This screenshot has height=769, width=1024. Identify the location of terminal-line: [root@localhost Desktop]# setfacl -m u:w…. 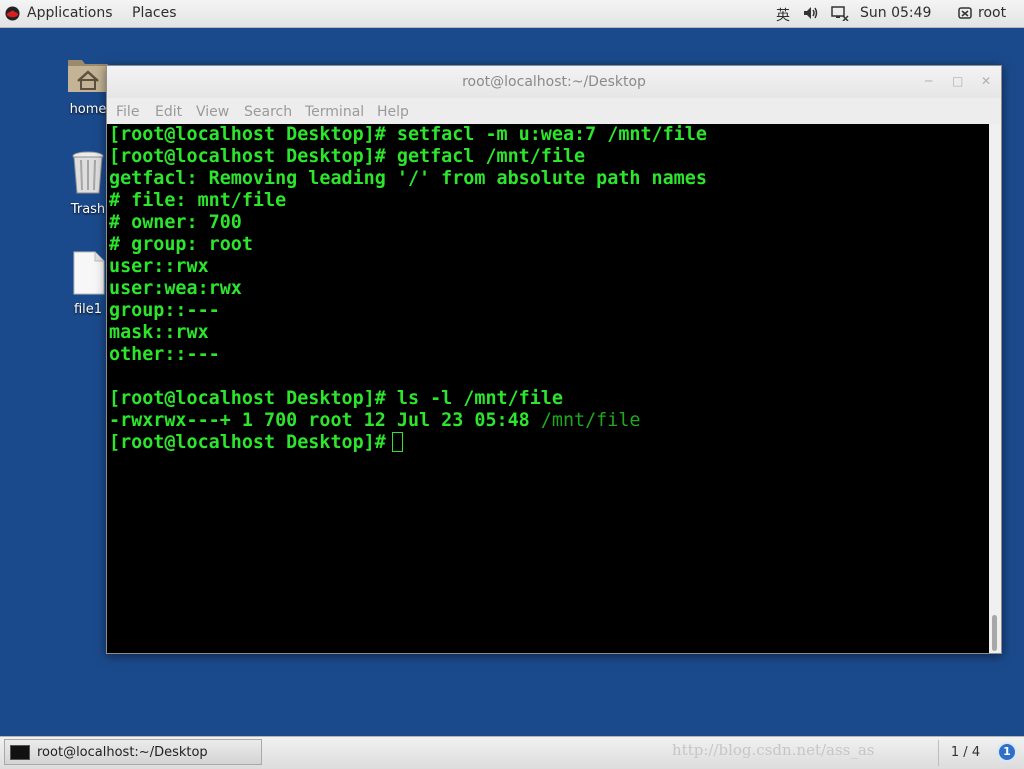
(408, 134).